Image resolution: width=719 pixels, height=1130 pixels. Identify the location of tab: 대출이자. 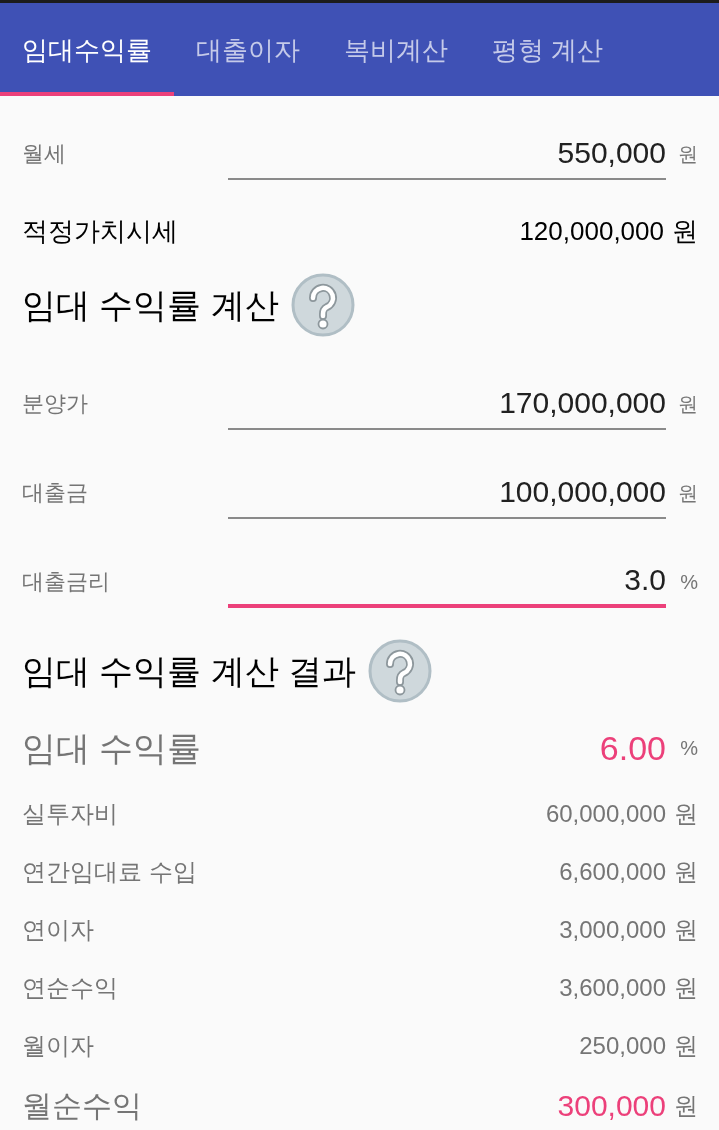
(248, 49).